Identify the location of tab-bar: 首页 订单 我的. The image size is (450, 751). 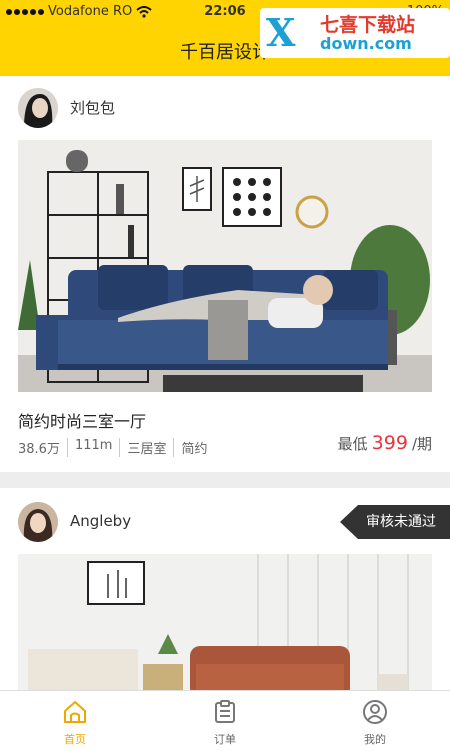
(225, 720).